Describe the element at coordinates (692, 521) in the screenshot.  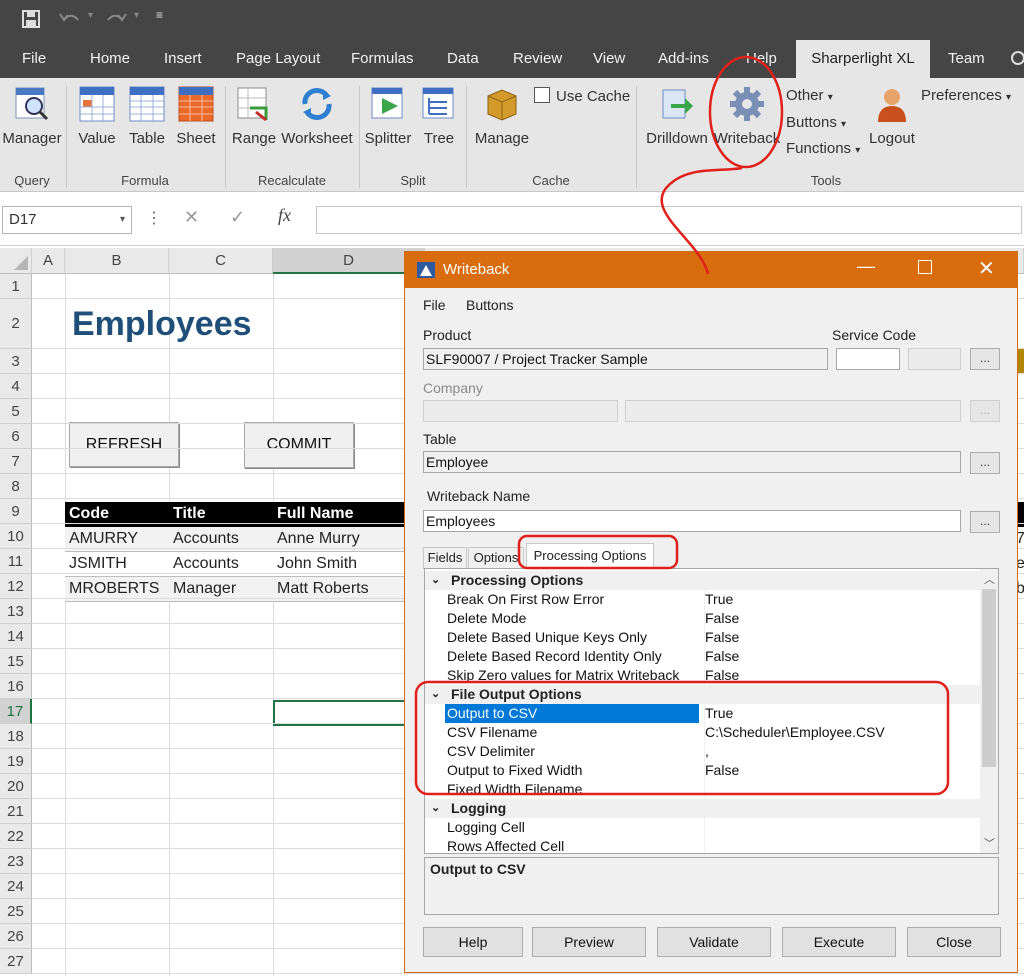
I see `writeback-name-field: Employees` at that location.